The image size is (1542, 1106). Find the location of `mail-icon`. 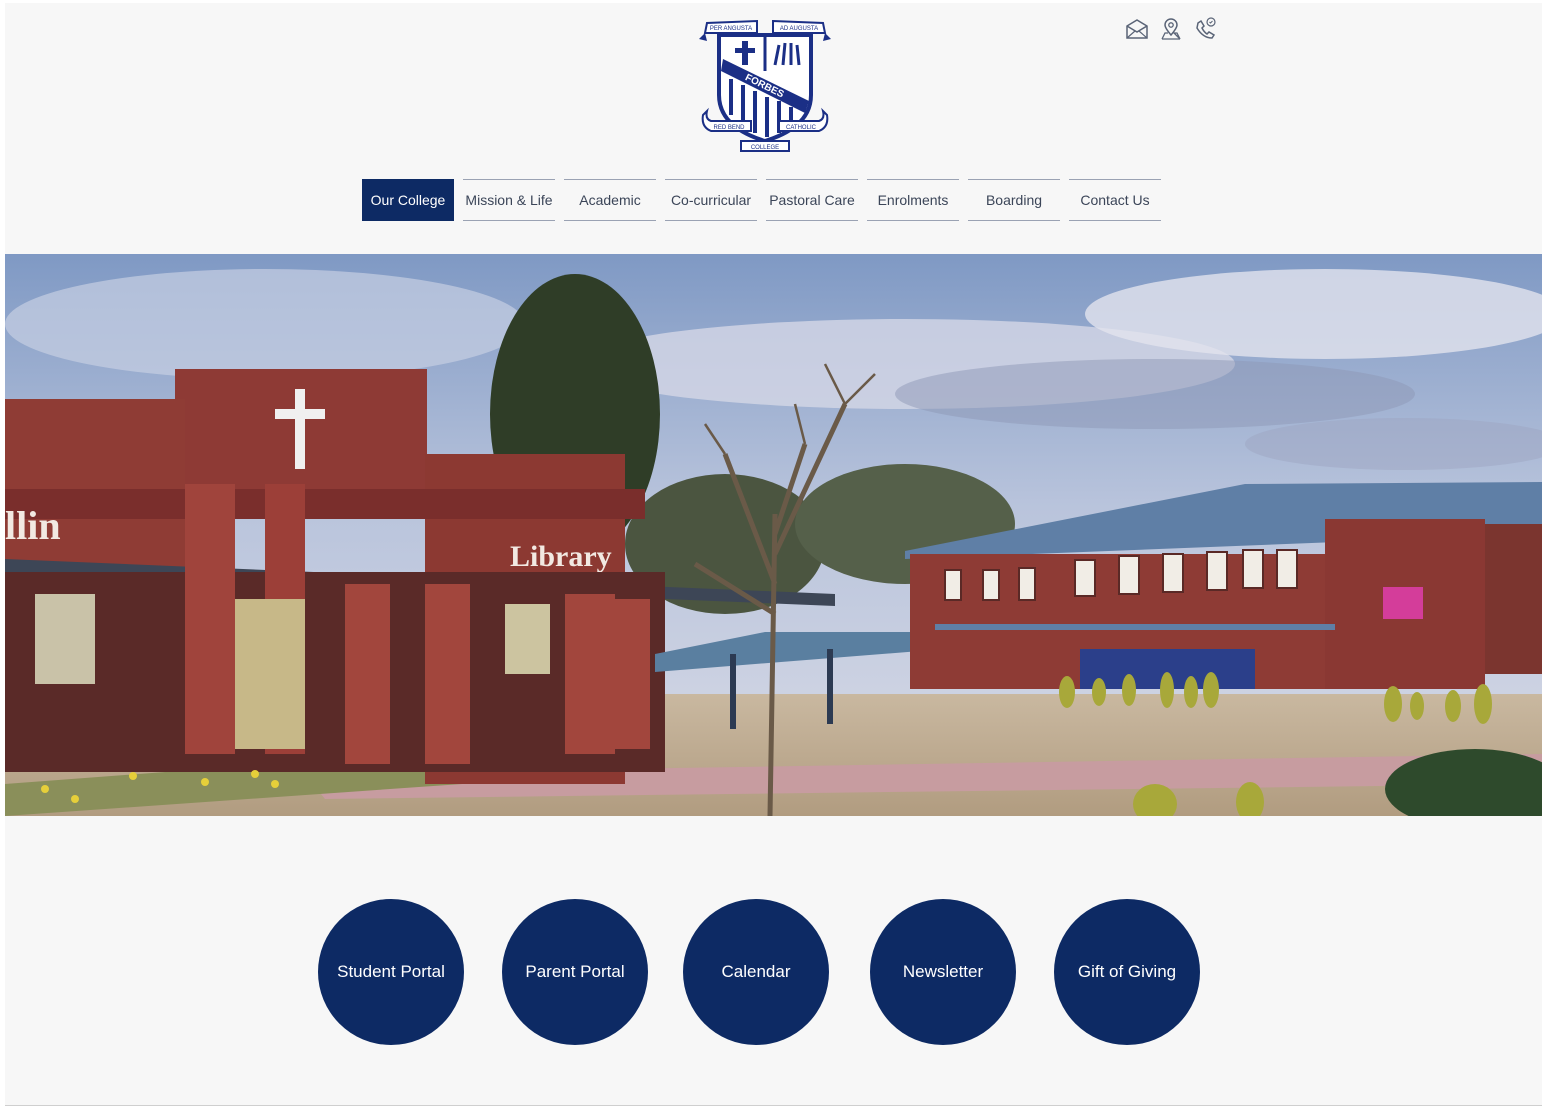

mail-icon is located at coordinates (1137, 29).